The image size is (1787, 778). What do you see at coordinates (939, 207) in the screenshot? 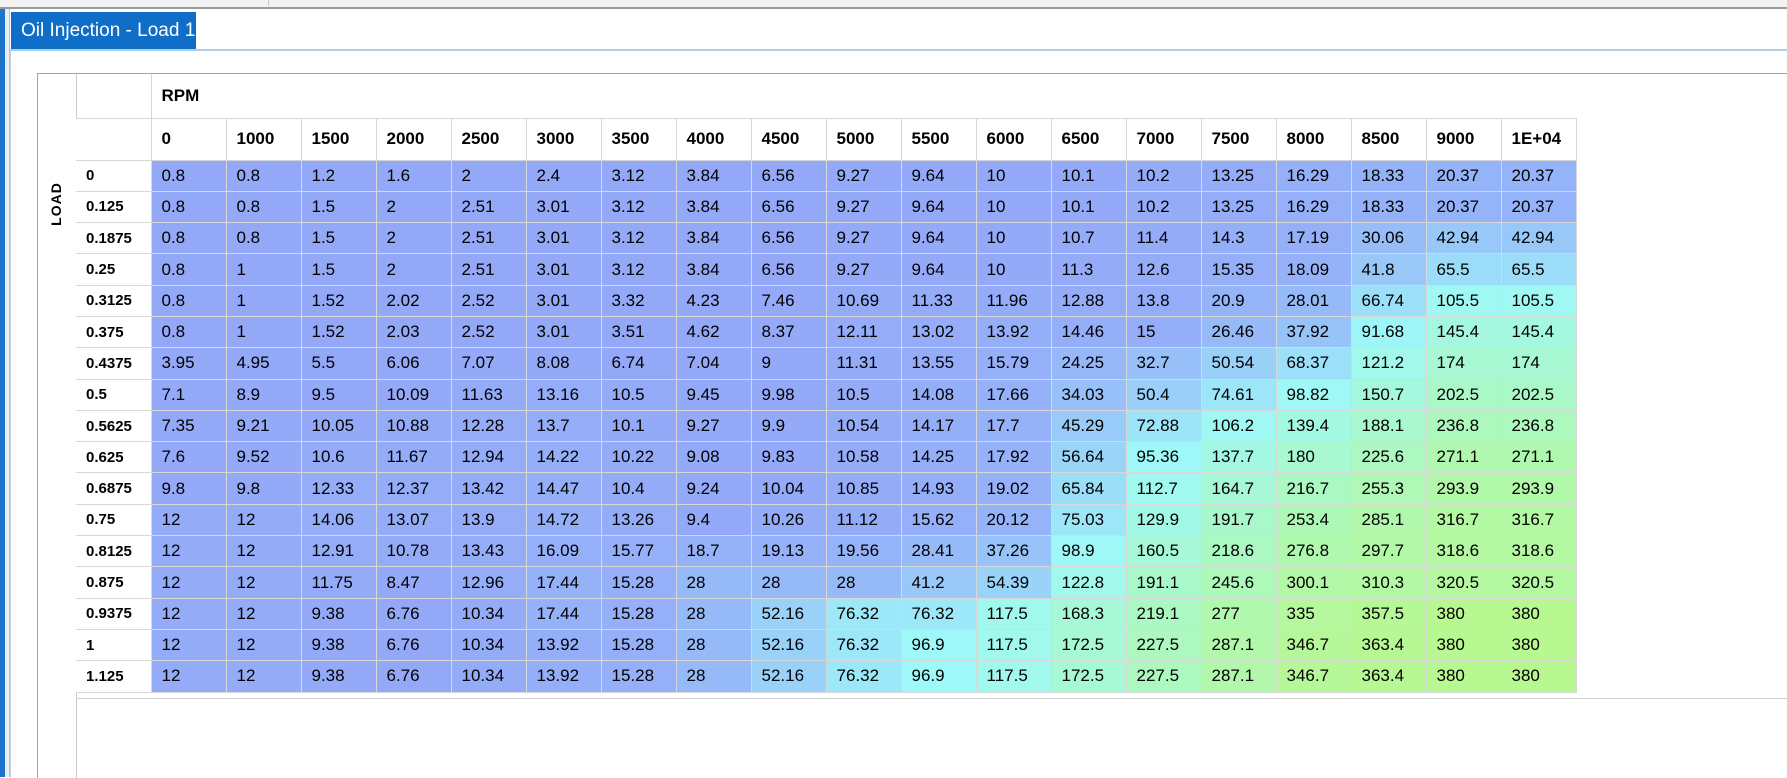
I see `table-cell: 9.64` at bounding box center [939, 207].